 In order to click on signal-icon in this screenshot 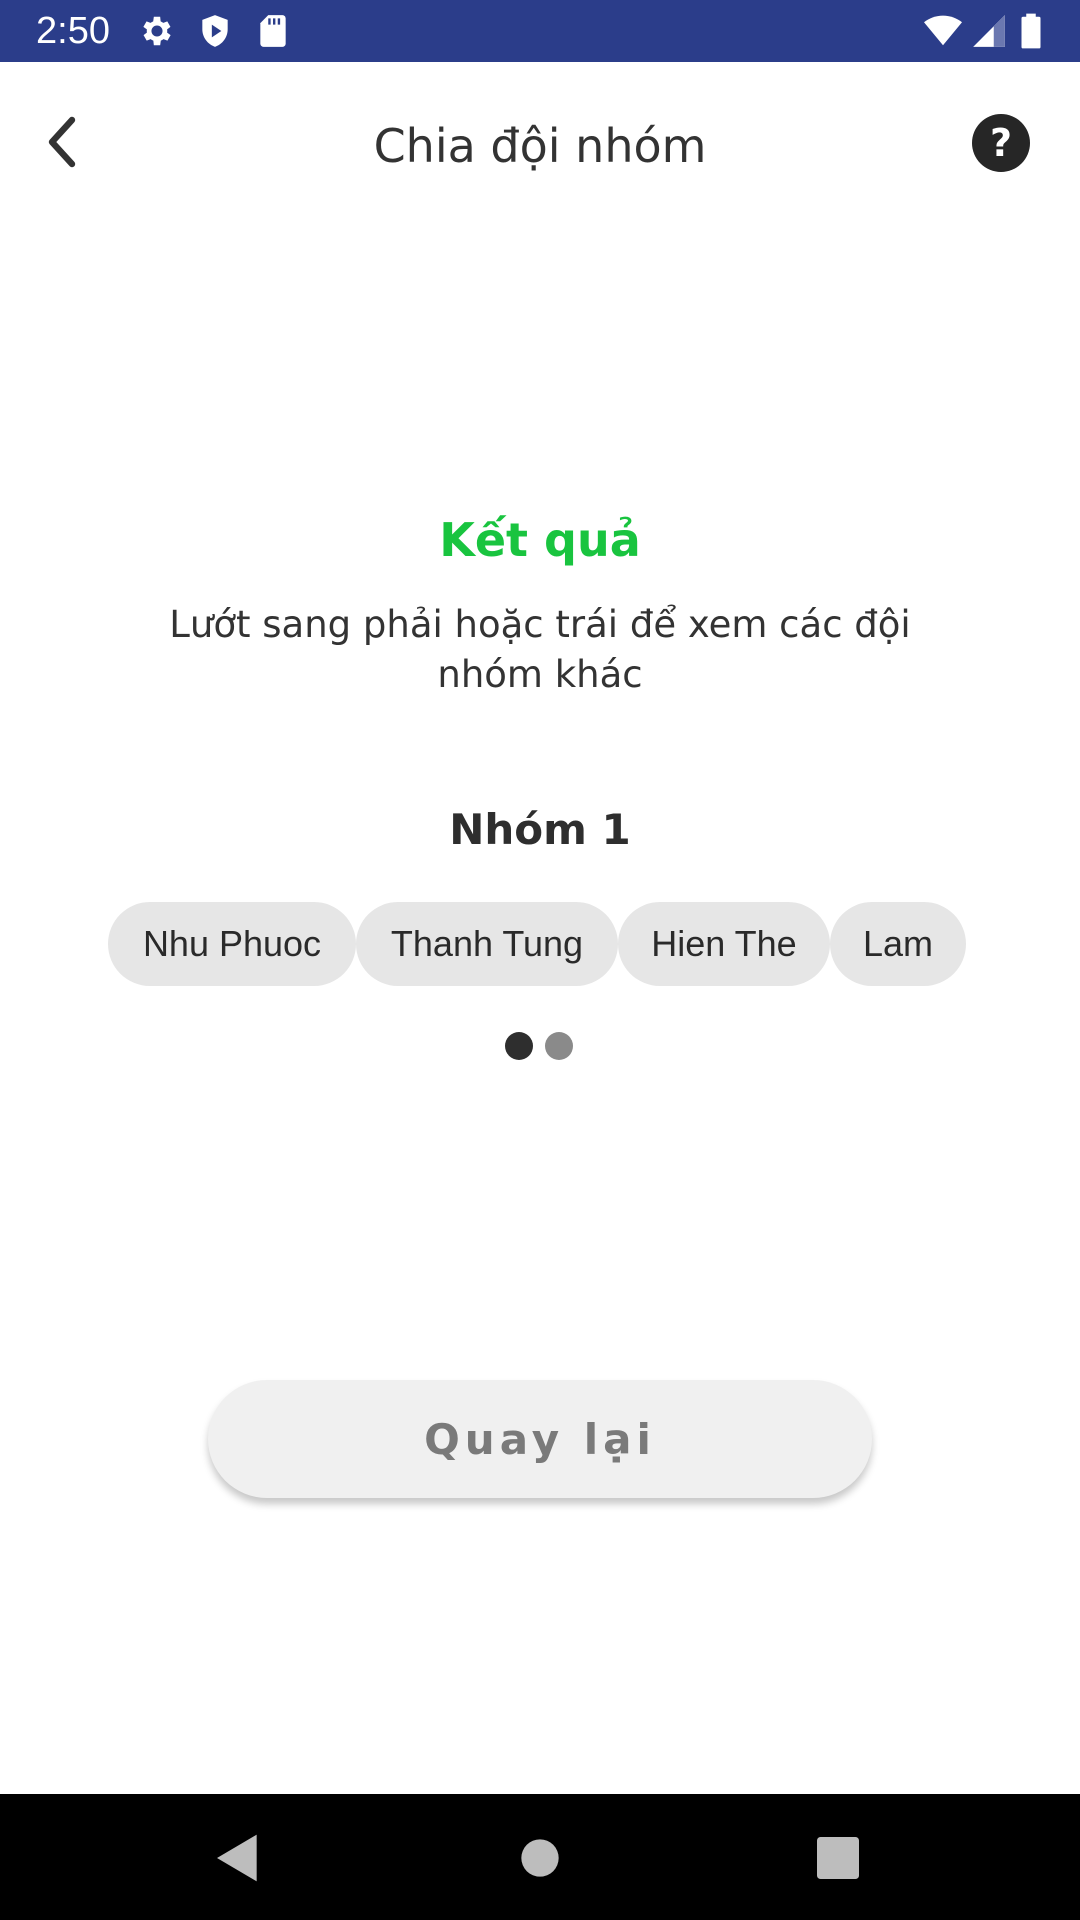, I will do `click(989, 31)`.